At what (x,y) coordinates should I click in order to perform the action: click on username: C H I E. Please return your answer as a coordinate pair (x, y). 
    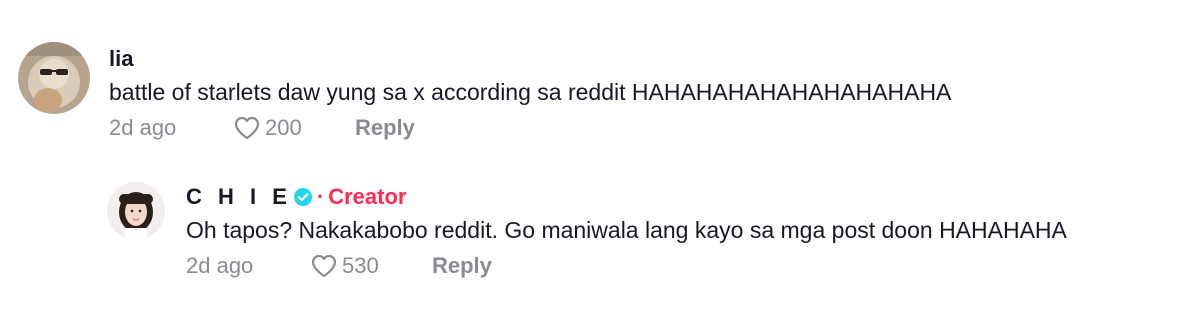
    Looking at the image, I should click on (239, 197).